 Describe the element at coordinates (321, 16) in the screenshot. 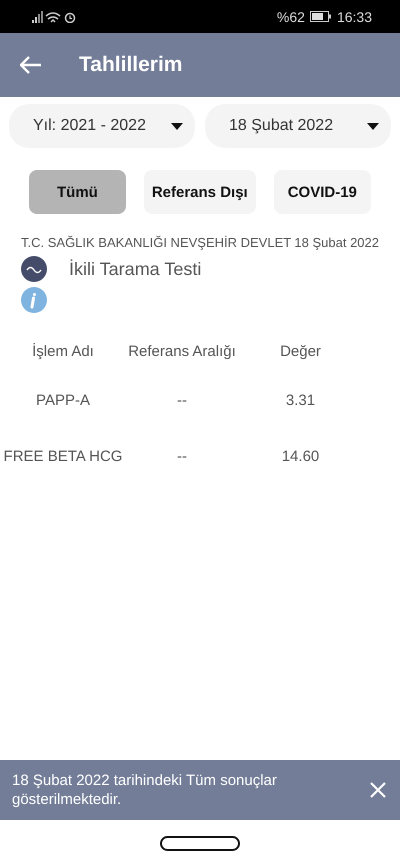

I see `battery-icon` at that location.